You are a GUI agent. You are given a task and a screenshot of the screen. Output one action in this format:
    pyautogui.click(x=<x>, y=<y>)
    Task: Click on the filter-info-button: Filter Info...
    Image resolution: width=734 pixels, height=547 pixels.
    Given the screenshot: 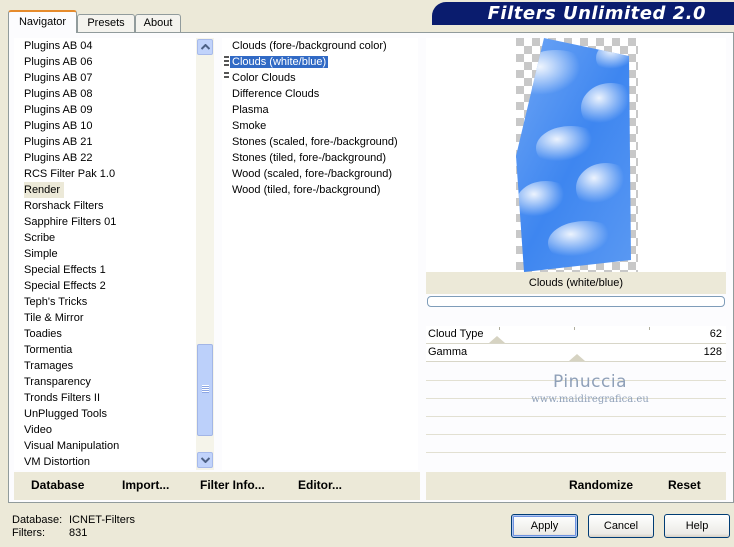 What is the action you would take?
    pyautogui.click(x=232, y=485)
    